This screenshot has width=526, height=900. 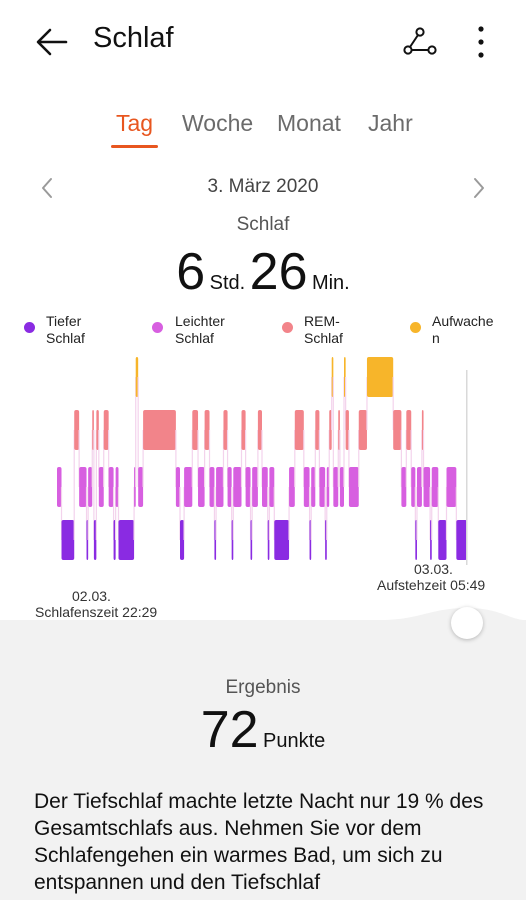 What do you see at coordinates (263, 687) in the screenshot?
I see `result-label: Ergebnis` at bounding box center [263, 687].